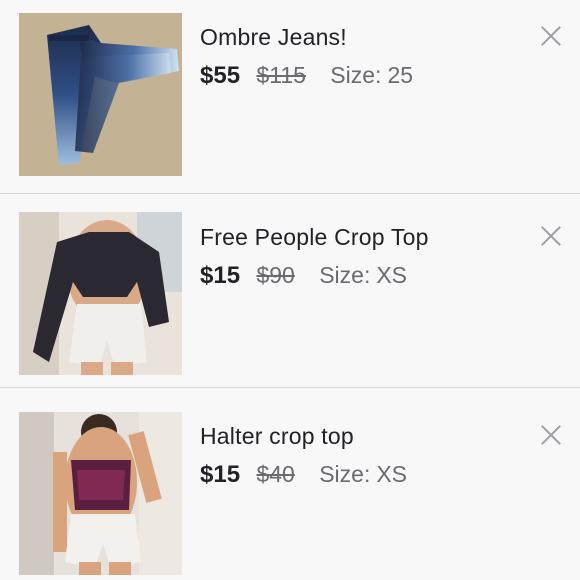  What do you see at coordinates (314, 237) in the screenshot?
I see `item-title: Free People Crop Top` at bounding box center [314, 237].